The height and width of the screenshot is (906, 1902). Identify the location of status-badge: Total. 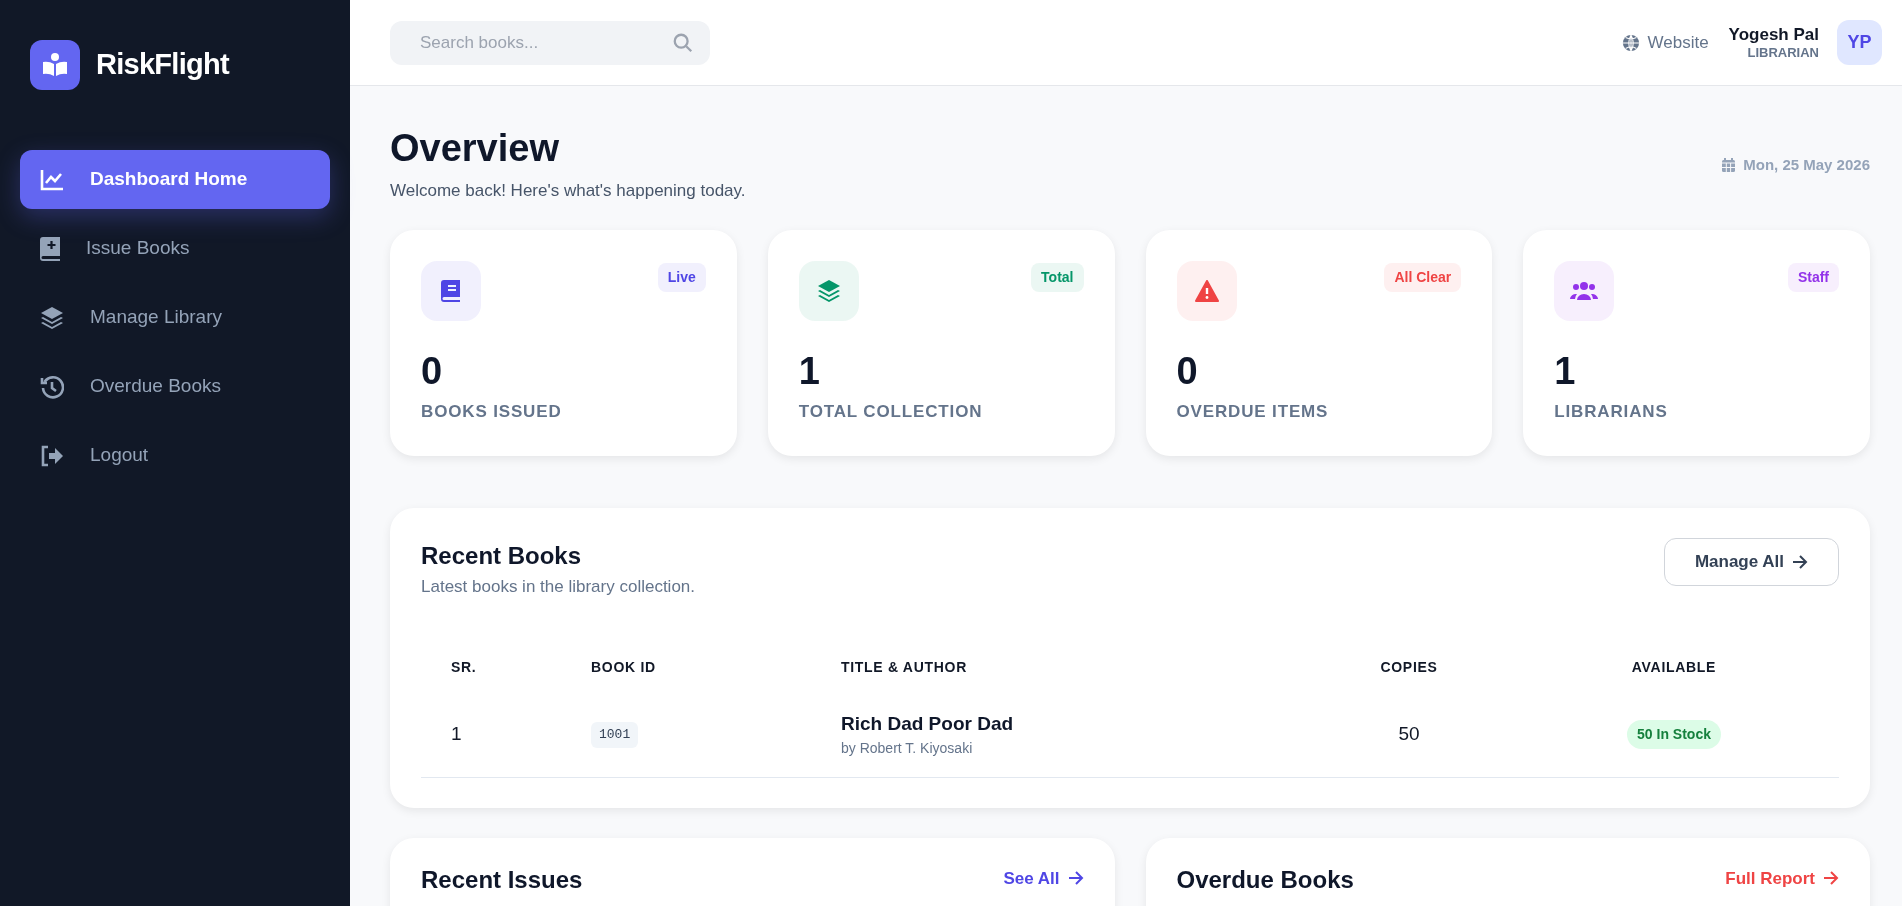
(1057, 277).